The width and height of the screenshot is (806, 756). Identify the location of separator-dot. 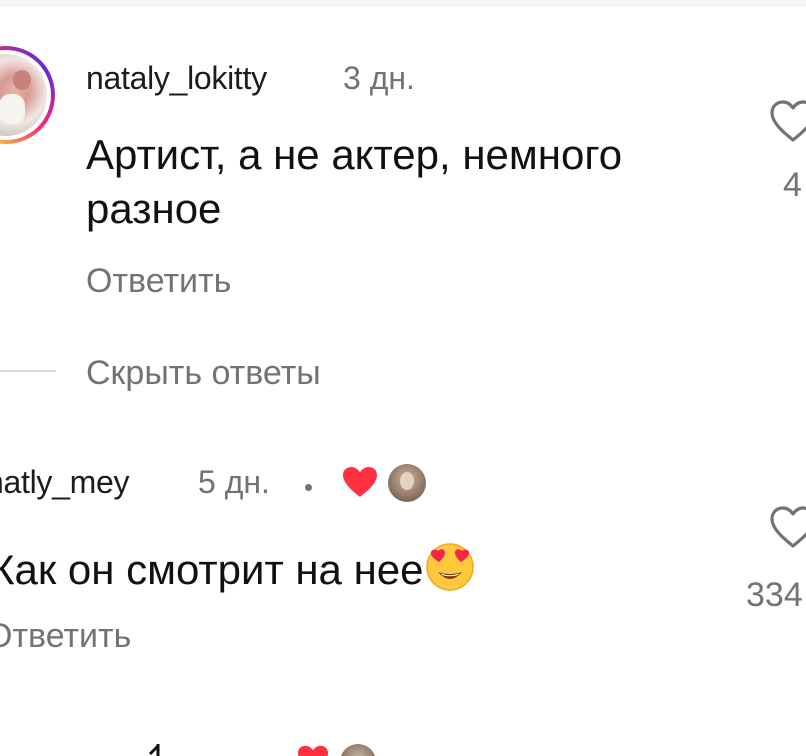
(308, 487).